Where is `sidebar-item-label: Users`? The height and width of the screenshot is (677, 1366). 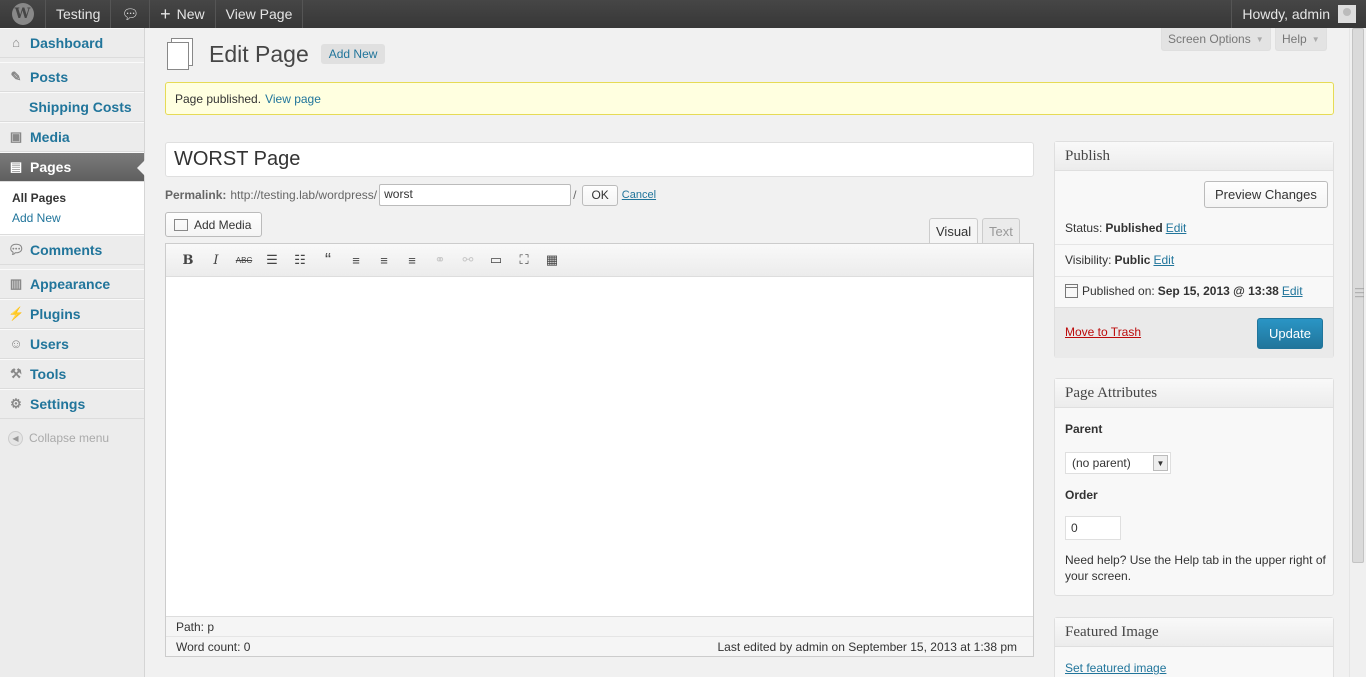
sidebar-item-label: Users is located at coordinates (49, 344).